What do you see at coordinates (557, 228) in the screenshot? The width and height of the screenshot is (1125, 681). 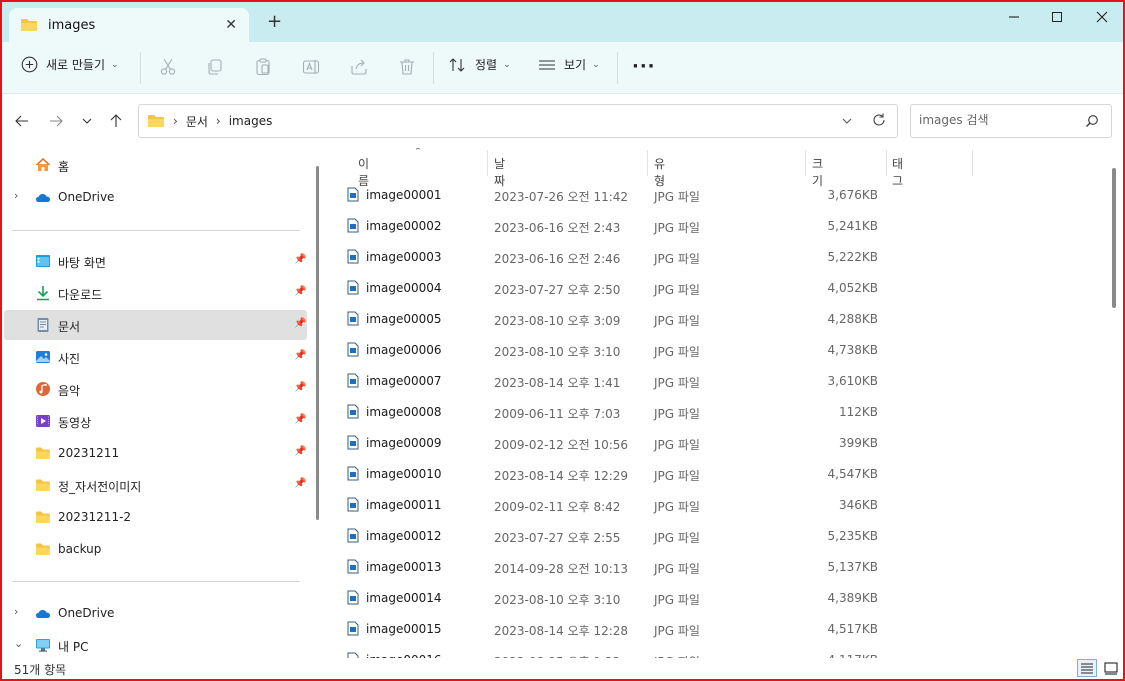 I see `file-date: 2023-06-16 오전 2:43` at bounding box center [557, 228].